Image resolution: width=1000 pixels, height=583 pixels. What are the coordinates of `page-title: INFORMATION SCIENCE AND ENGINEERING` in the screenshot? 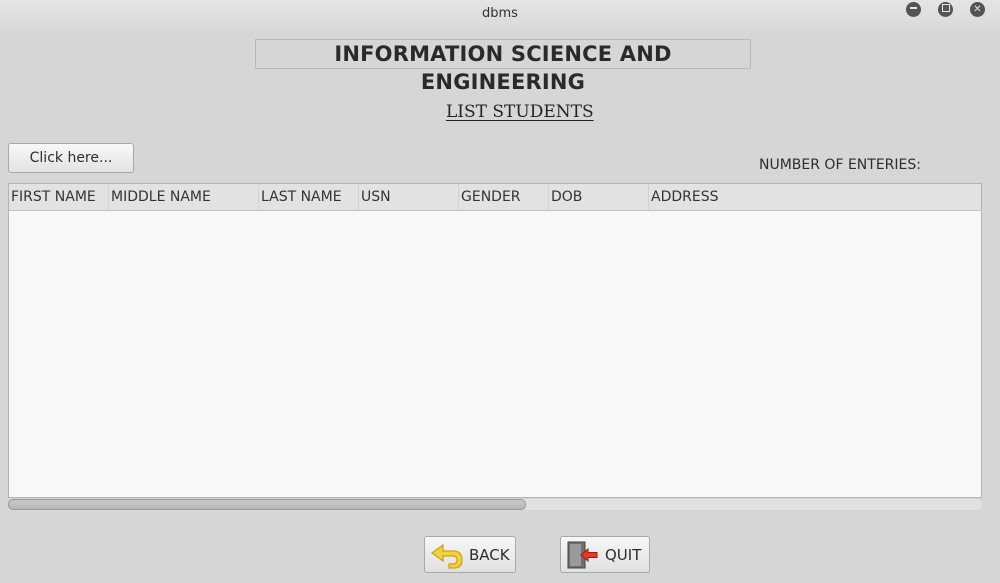 It's located at (503, 66).